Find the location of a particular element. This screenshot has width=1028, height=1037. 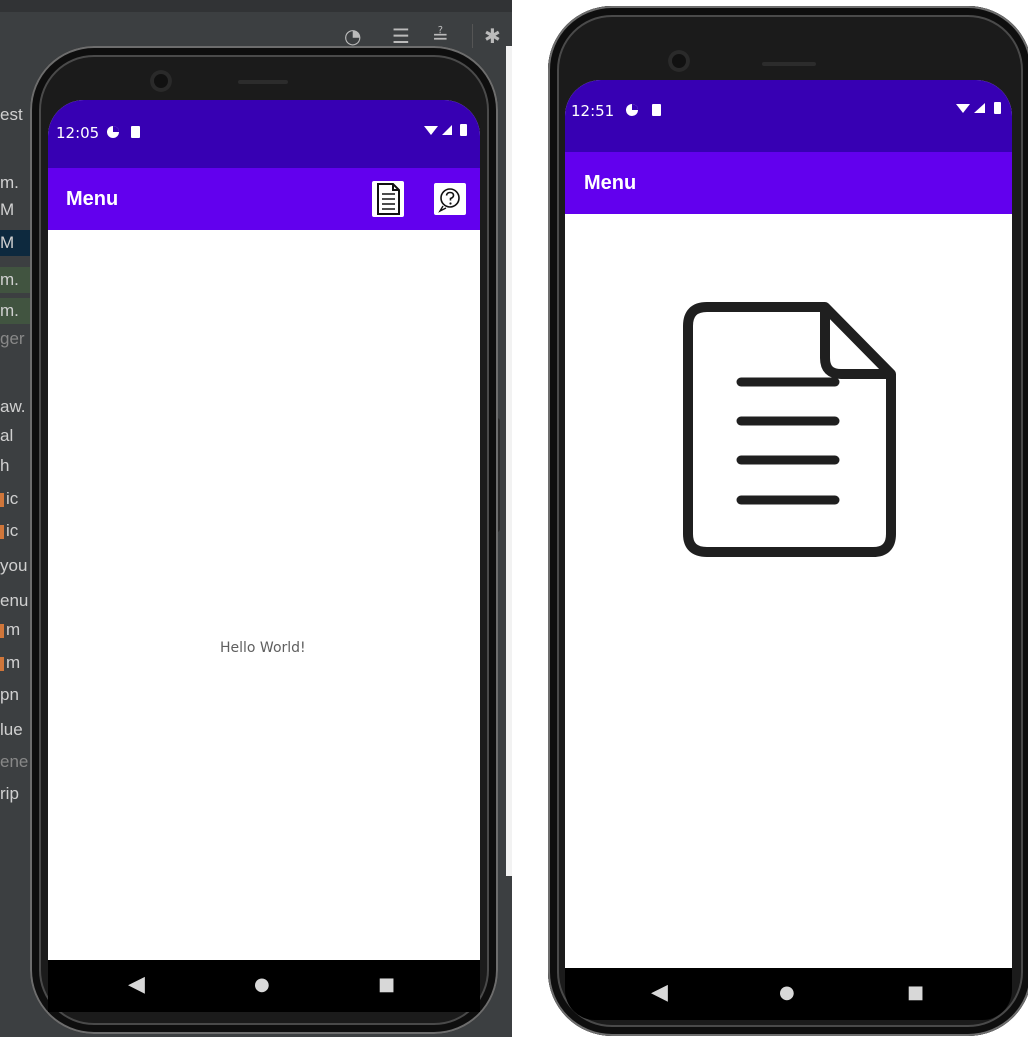

help-menu-button is located at coordinates (450, 199).